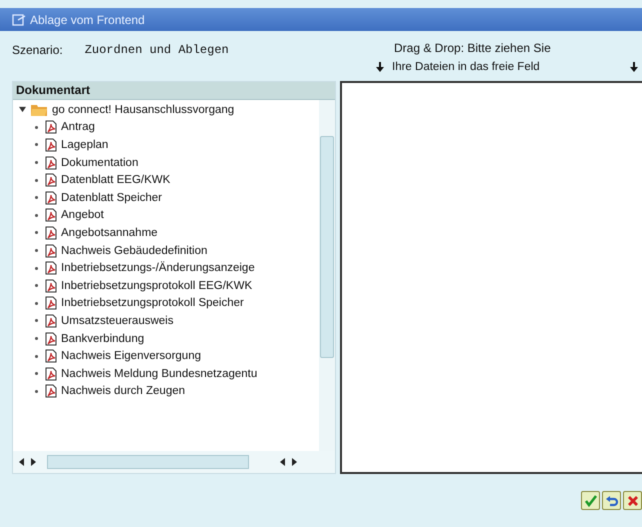 This screenshot has height=527, width=642. I want to click on tree-item: Bankverbindung, so click(166, 339).